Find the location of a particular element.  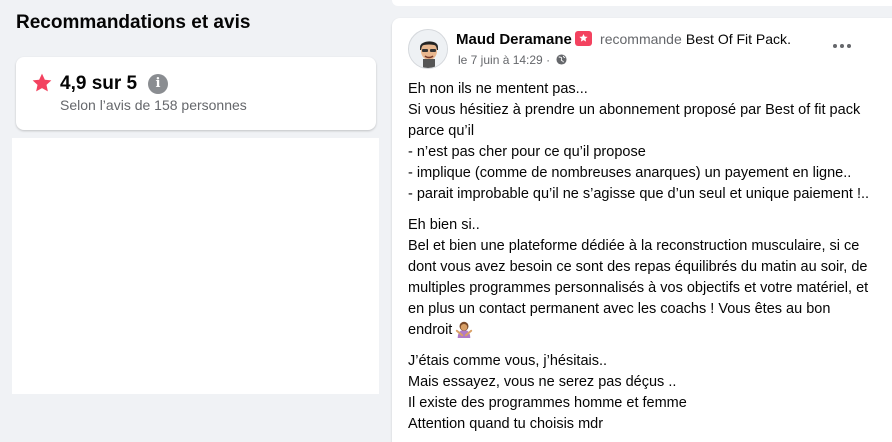

post-line: Mais essayez, vous ne serez pas déçus .. is located at coordinates (542, 382).